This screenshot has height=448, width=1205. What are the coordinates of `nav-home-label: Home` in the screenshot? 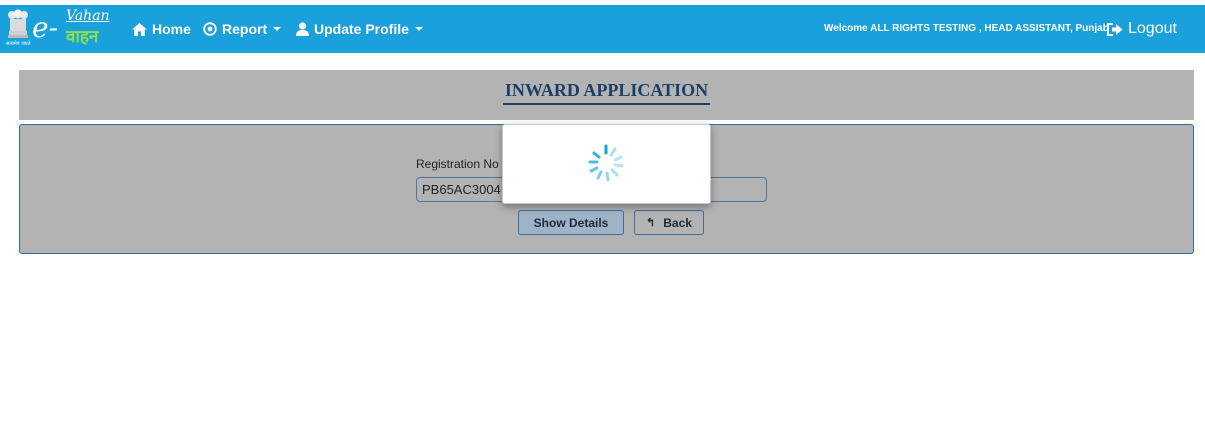 It's located at (171, 29).